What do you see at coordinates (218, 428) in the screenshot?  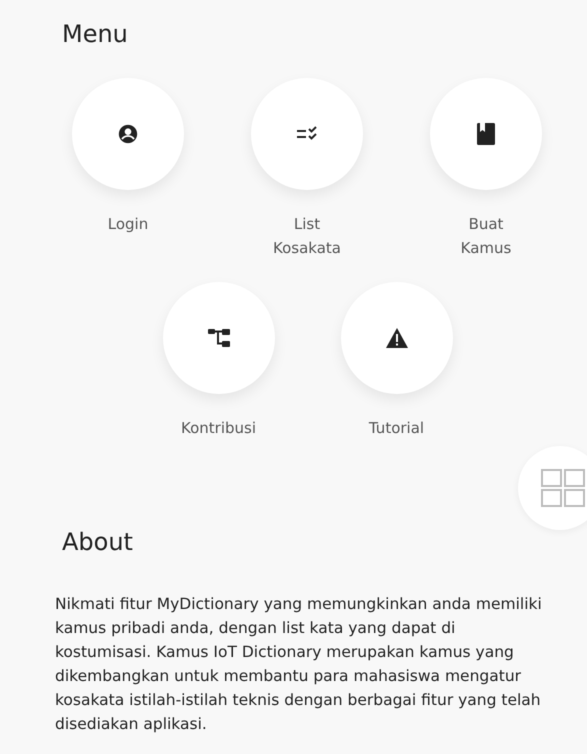 I see `menu-label: Kontribusi` at bounding box center [218, 428].